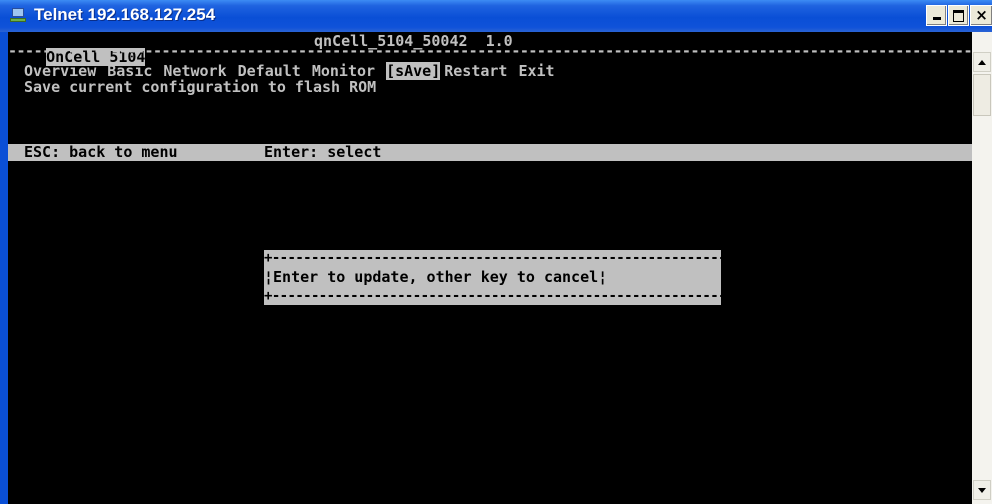  I want to click on telnet-app-icon, so click(18, 15).